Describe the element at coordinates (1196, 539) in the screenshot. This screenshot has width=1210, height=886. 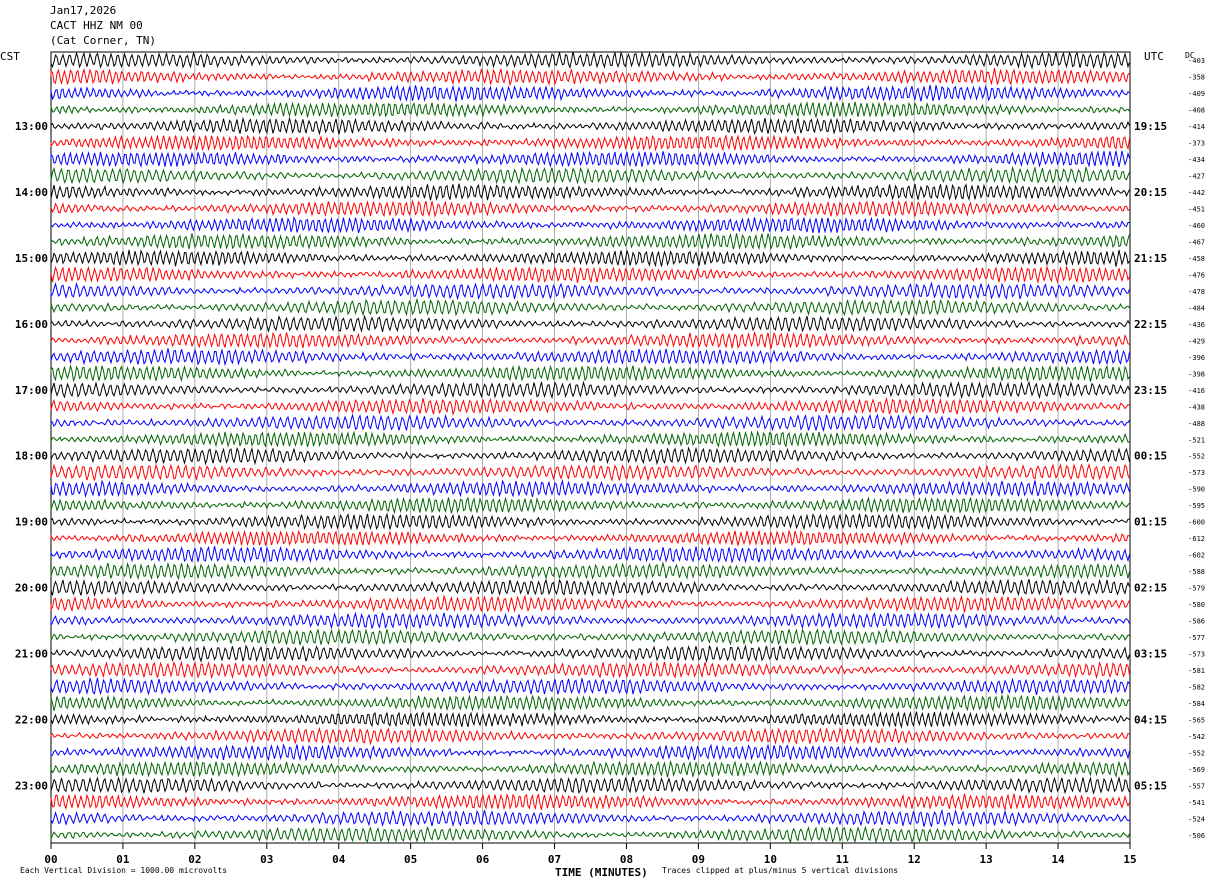
I see `dc-offset-label: -612` at that location.